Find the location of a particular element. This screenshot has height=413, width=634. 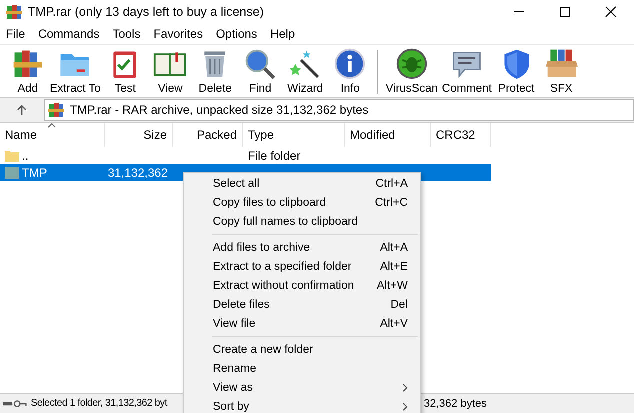

type-cell: File folder is located at coordinates (274, 155).